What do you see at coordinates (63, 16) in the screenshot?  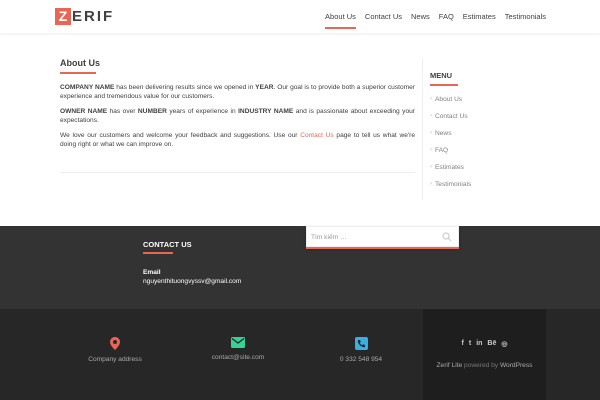 I see `logo-mark: Z` at bounding box center [63, 16].